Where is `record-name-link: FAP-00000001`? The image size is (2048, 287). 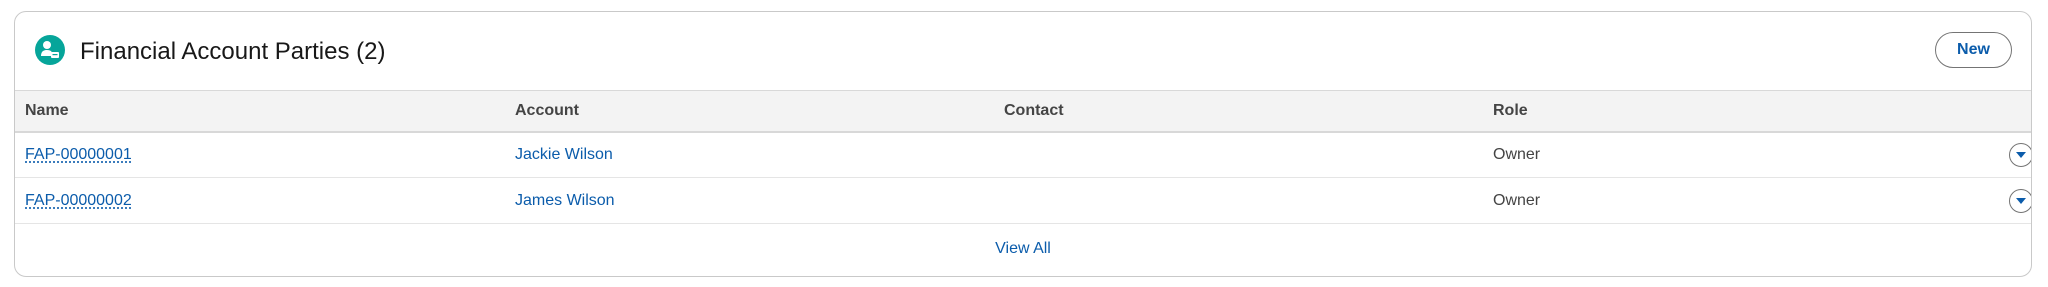 record-name-link: FAP-00000001 is located at coordinates (78, 154).